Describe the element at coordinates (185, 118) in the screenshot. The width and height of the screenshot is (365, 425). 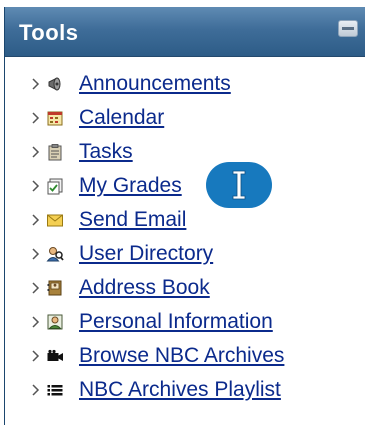
I see `tool-item-calendar: Calendar` at that location.